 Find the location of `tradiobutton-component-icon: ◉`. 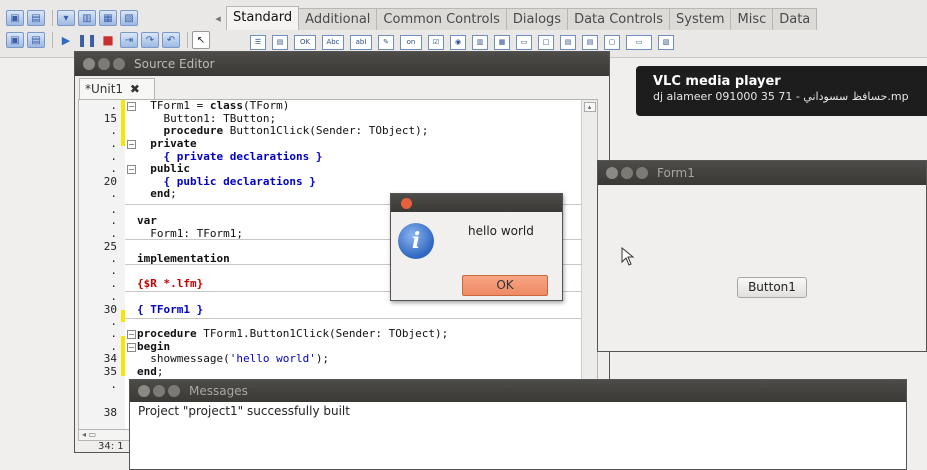

tradiobutton-component-icon: ◉ is located at coordinates (458, 42).